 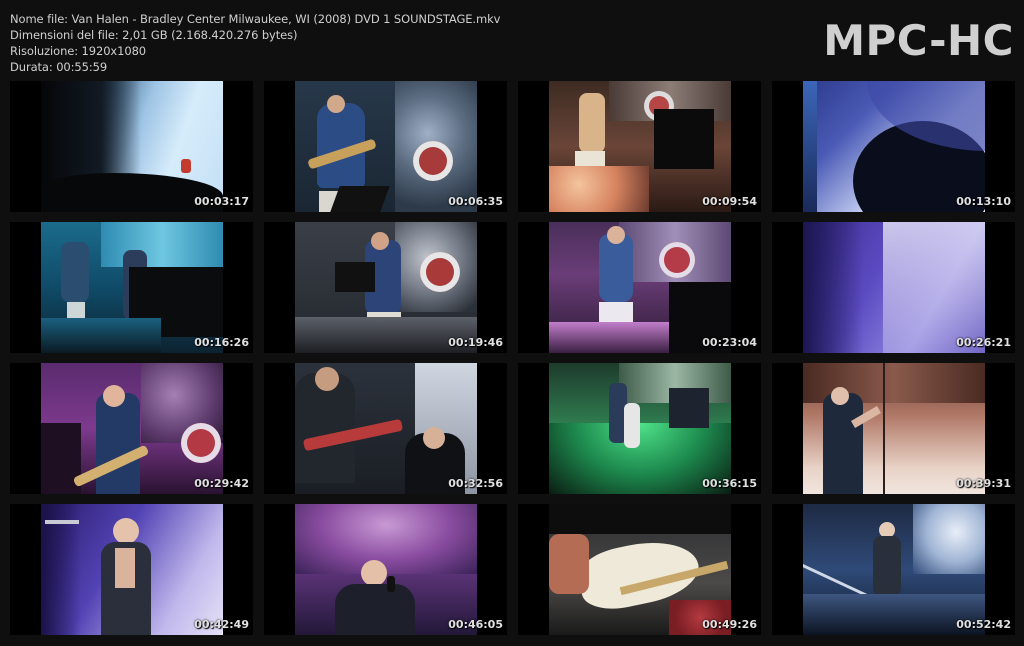 What do you see at coordinates (475, 342) in the screenshot?
I see `timestamp: 00:19:46` at bounding box center [475, 342].